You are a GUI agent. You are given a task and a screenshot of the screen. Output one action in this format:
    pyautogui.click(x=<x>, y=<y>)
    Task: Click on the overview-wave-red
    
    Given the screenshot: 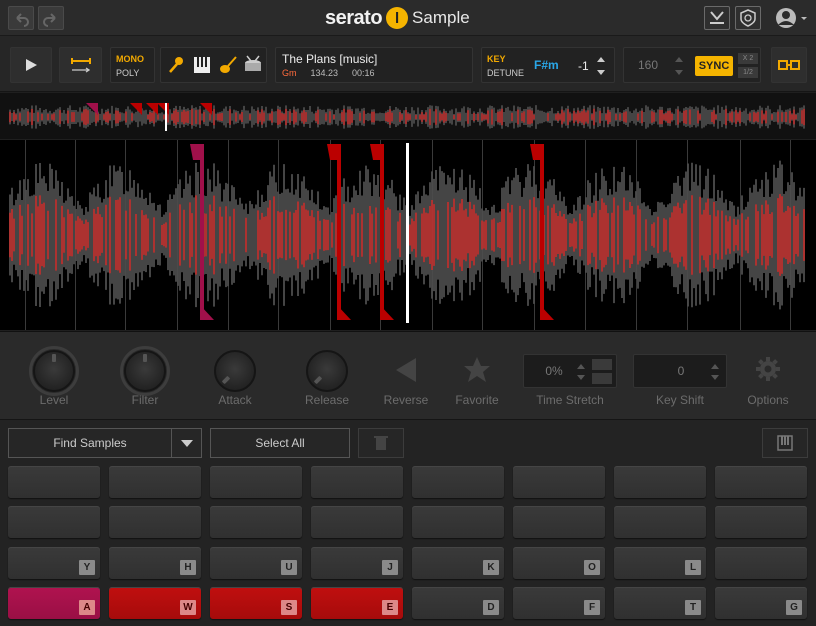 What is the action you would take?
    pyautogui.click(x=407, y=117)
    